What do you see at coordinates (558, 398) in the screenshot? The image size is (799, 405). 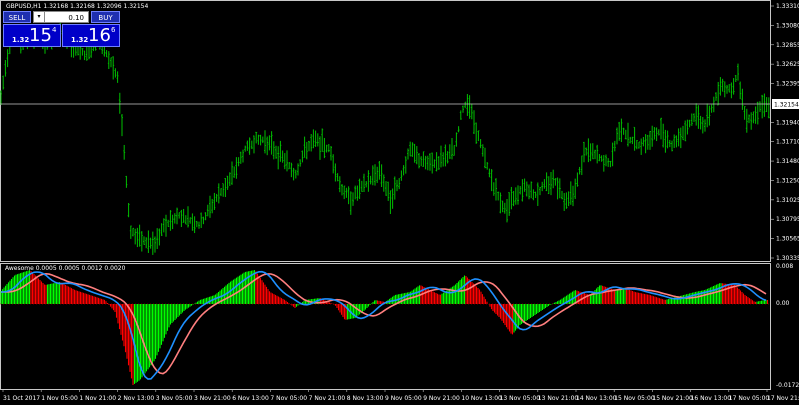 I see `time-label: 13 Nov 21:00` at bounding box center [558, 398].